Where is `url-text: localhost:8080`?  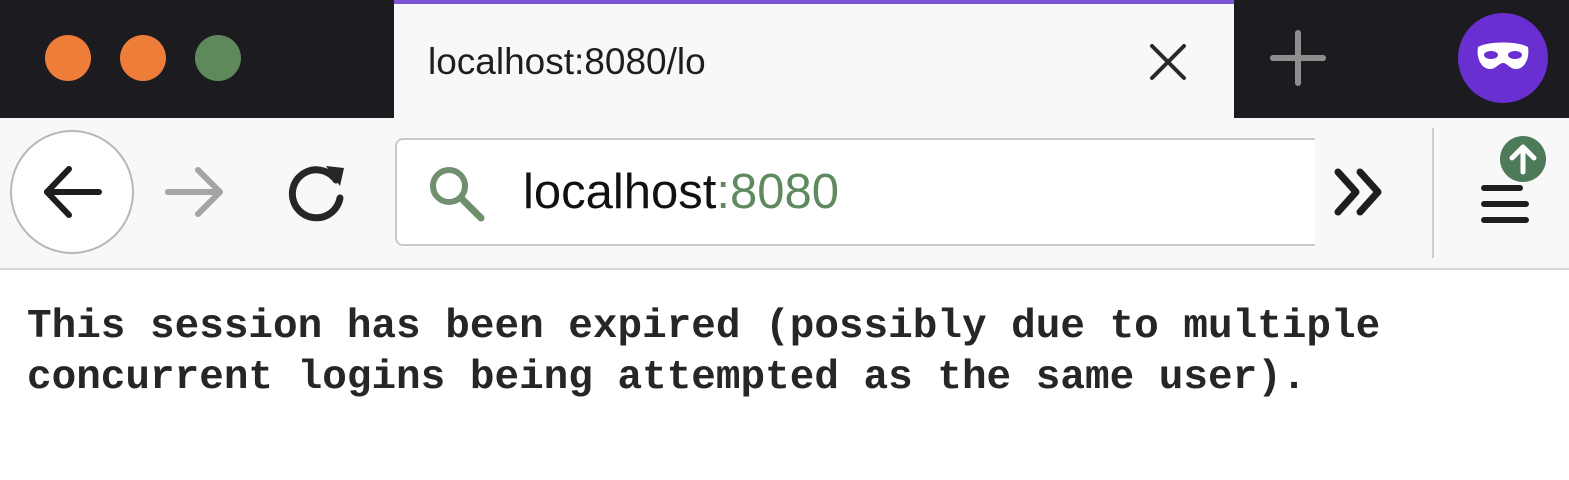
url-text: localhost:8080 is located at coordinates (681, 192).